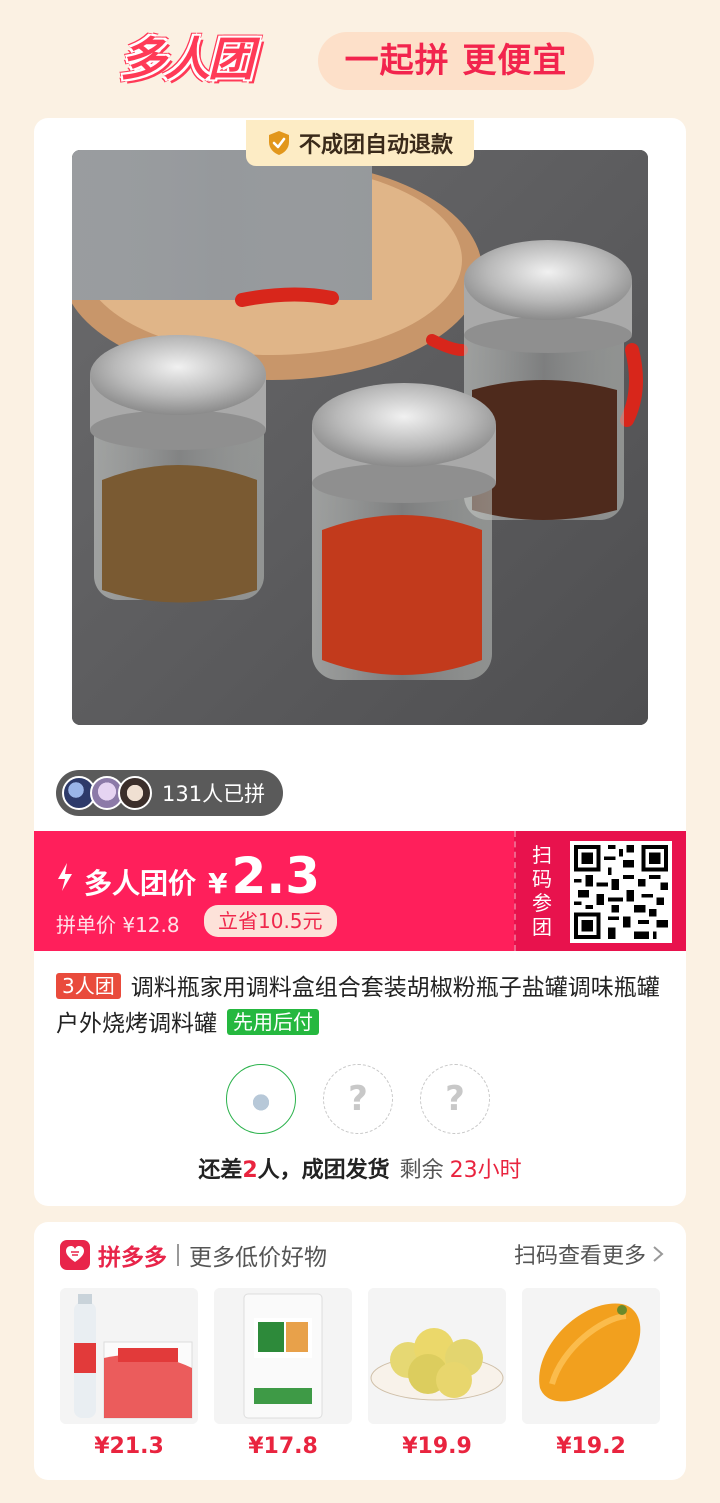 Image resolution: width=720 pixels, height=1503 pixels. What do you see at coordinates (187, 59) in the screenshot?
I see `multi-group-logo: 多人团` at bounding box center [187, 59].